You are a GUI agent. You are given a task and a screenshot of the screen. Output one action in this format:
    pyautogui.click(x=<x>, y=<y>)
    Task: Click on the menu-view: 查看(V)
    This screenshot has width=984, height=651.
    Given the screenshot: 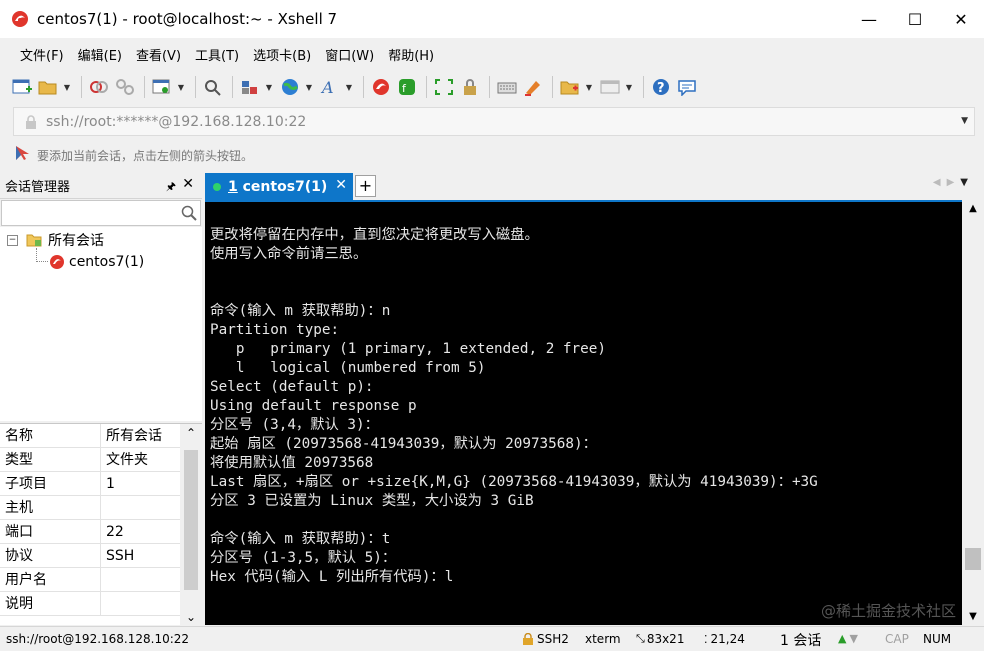 What is the action you would take?
    pyautogui.click(x=158, y=54)
    